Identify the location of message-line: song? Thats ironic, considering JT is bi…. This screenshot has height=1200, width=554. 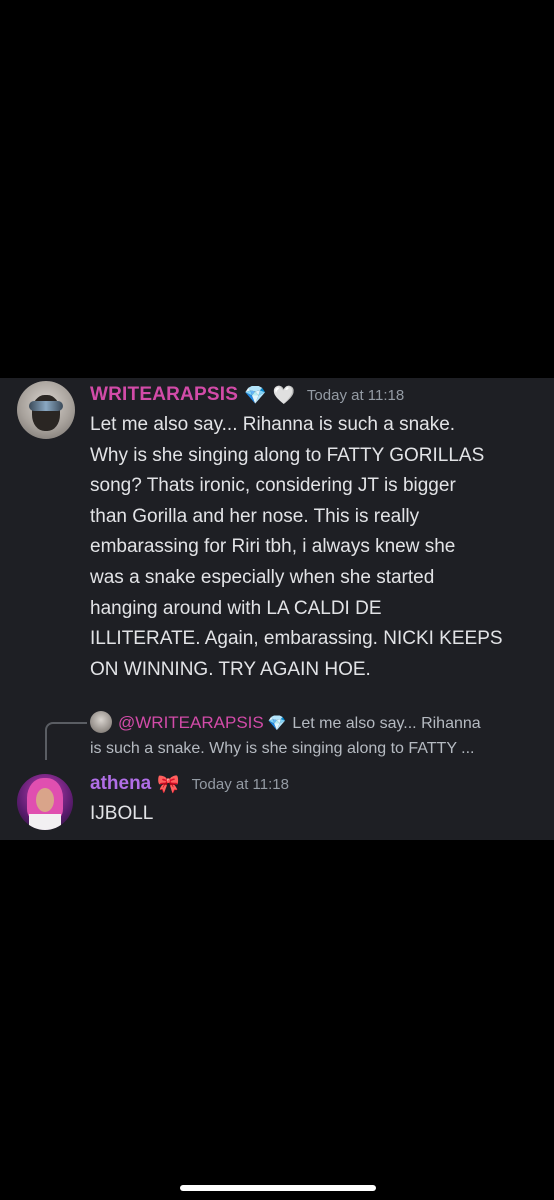
(273, 486).